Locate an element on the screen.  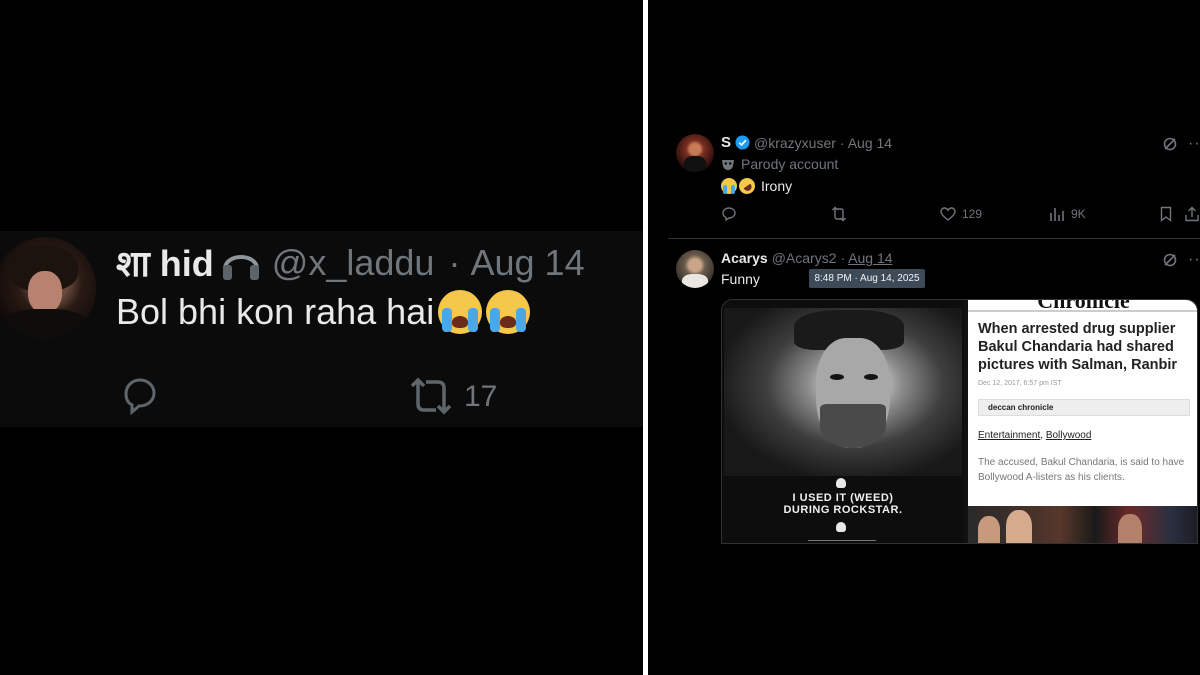
article-photo is located at coordinates (1082, 524).